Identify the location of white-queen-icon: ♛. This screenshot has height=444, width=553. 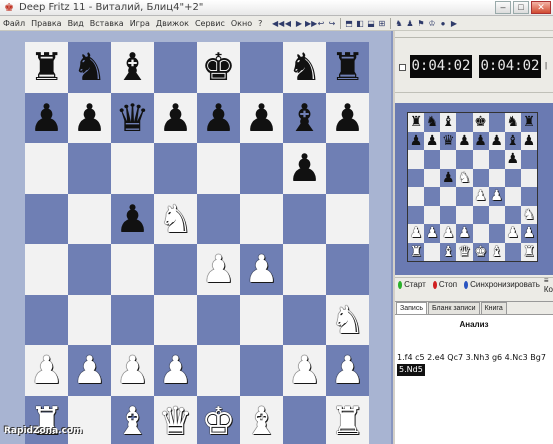
(464, 252).